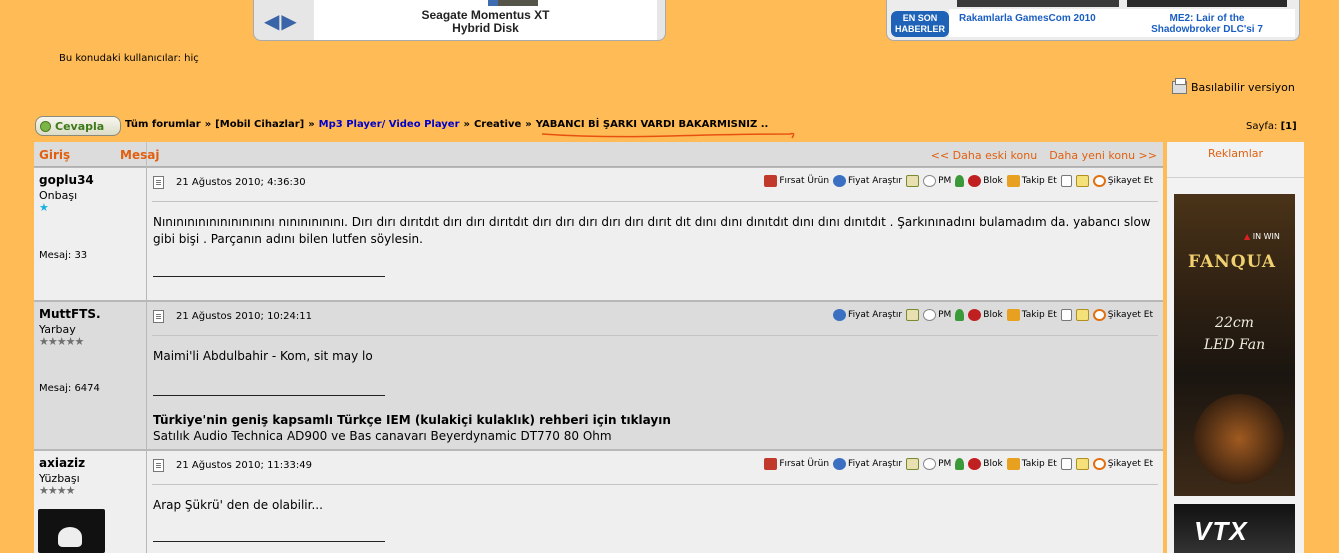  I want to click on next-arrow-icon: ▶, so click(288, 21).